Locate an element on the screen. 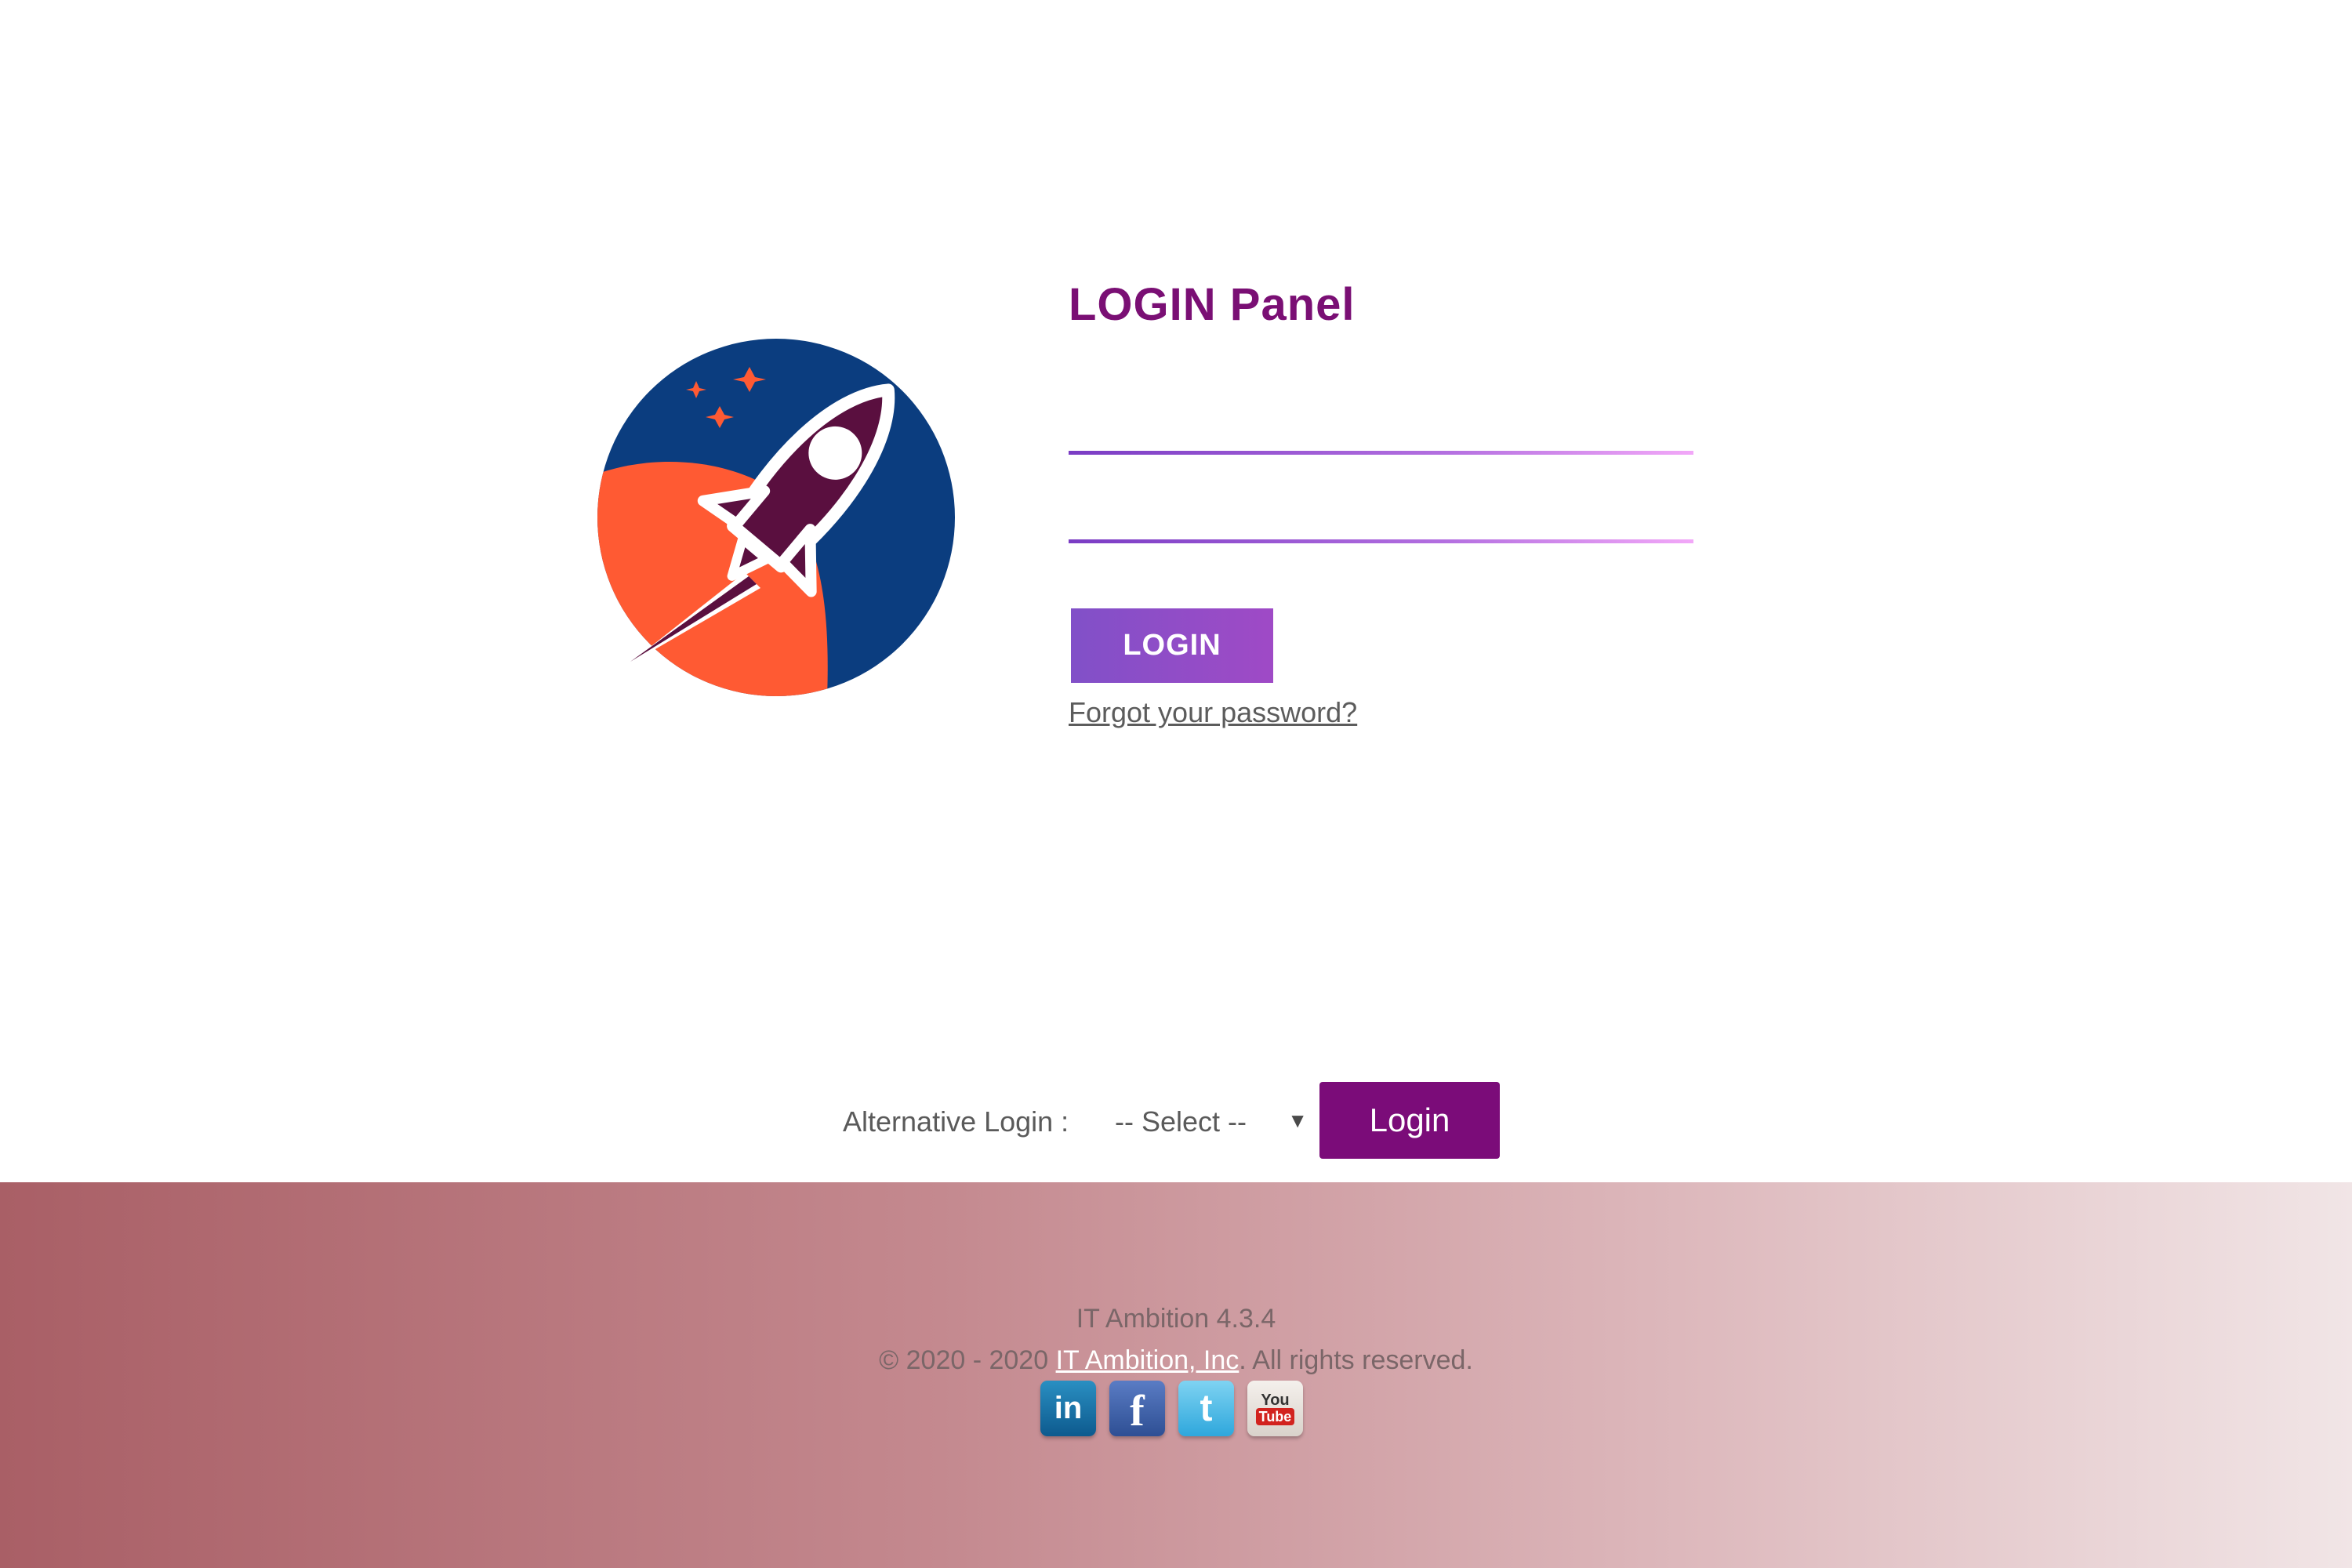 This screenshot has width=2352, height=1568. alternative-login-select: -- Select -- ▼ is located at coordinates (1210, 1122).